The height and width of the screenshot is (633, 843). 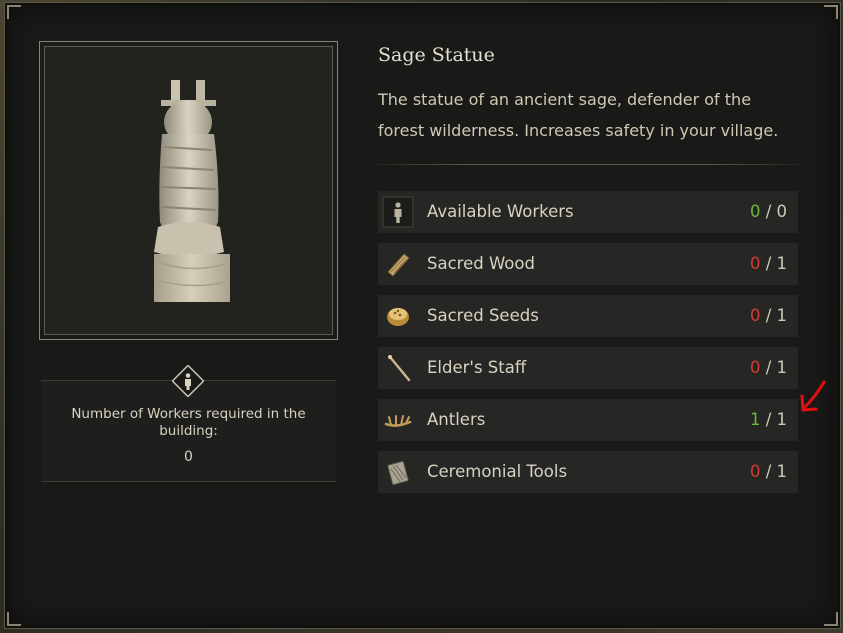 What do you see at coordinates (500, 211) in the screenshot?
I see `requirement-name: Available Workers` at bounding box center [500, 211].